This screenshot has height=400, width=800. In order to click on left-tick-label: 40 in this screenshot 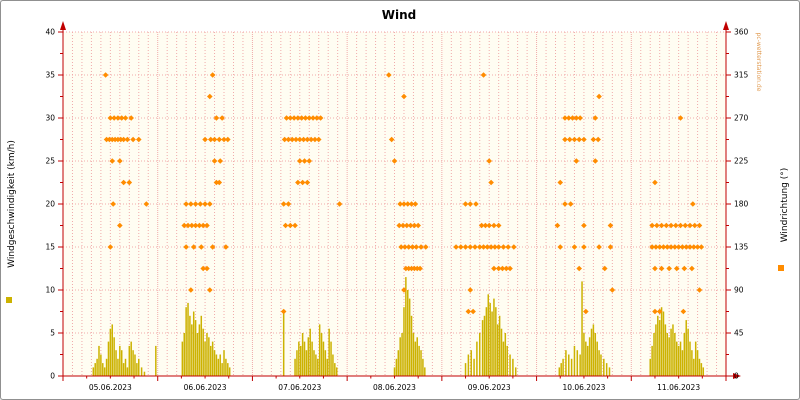, I will do `click(50, 32)`.